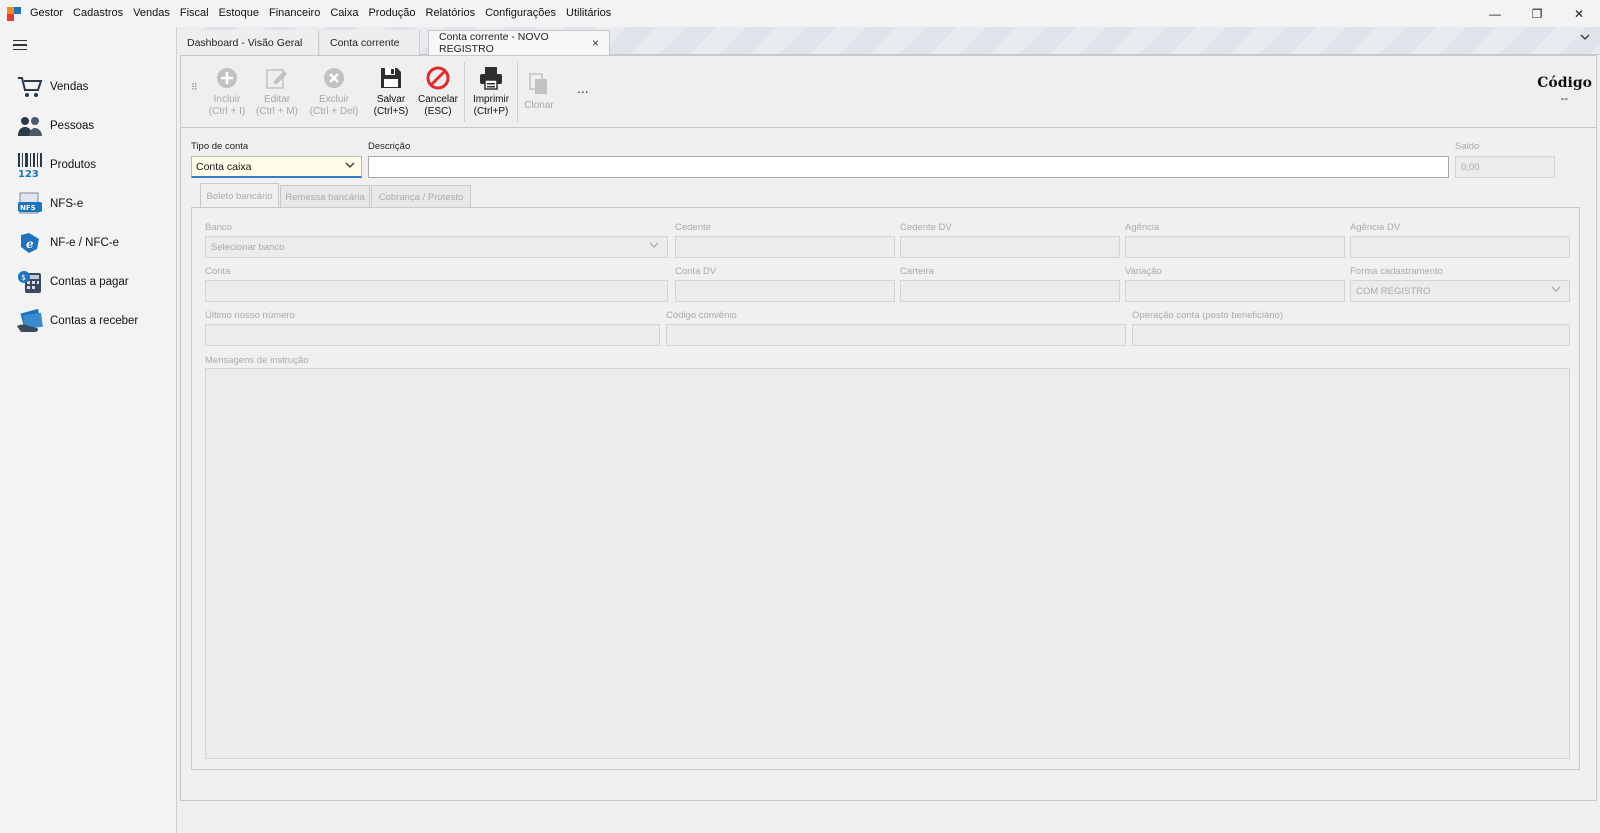 Image resolution: width=1600 pixels, height=833 pixels. What do you see at coordinates (98, 13) in the screenshot?
I see `menu-cadastros: Cadastros` at bounding box center [98, 13].